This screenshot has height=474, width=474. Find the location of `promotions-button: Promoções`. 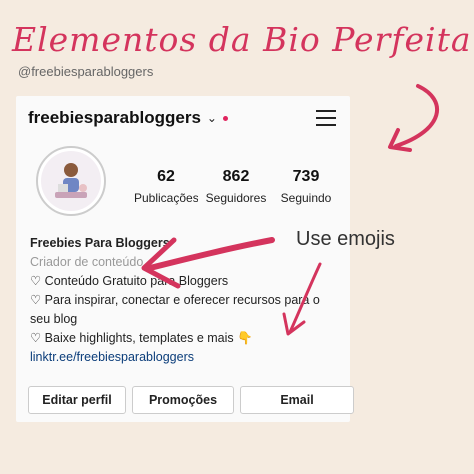

promotions-button: Promoções is located at coordinates (183, 400).